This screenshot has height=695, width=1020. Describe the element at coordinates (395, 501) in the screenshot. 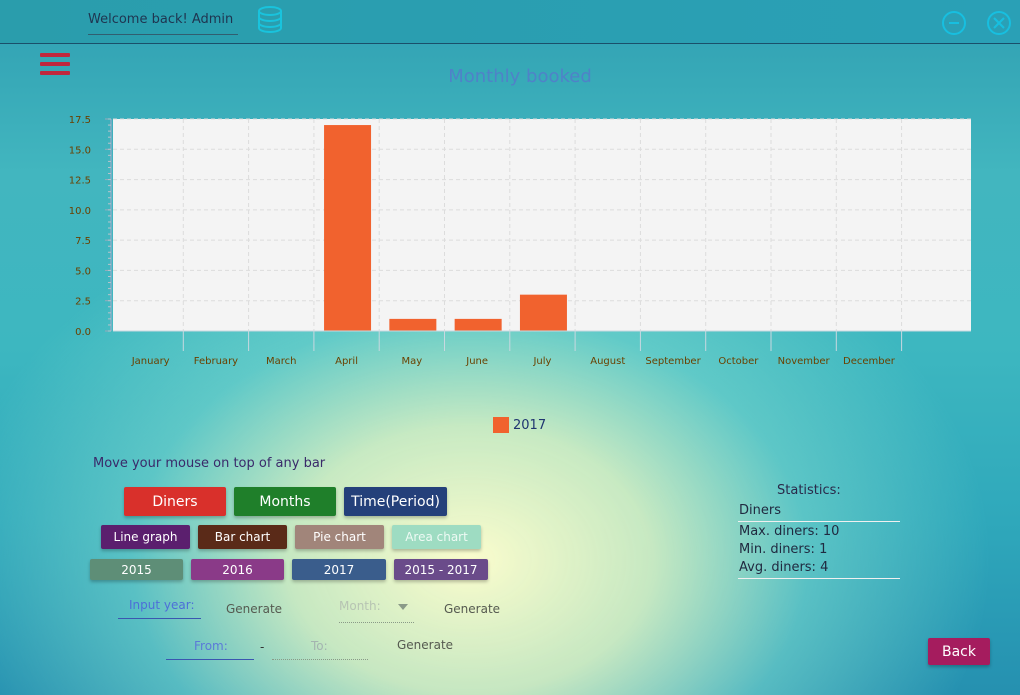

I see `time-period-button: Time(Period)` at that location.